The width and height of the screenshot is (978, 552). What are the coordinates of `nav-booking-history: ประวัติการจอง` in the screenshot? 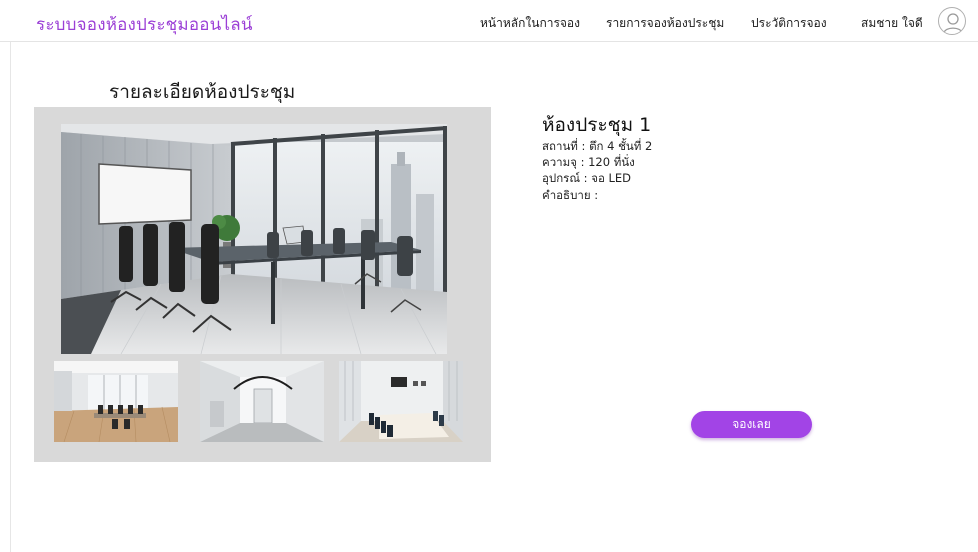 It's located at (789, 23).